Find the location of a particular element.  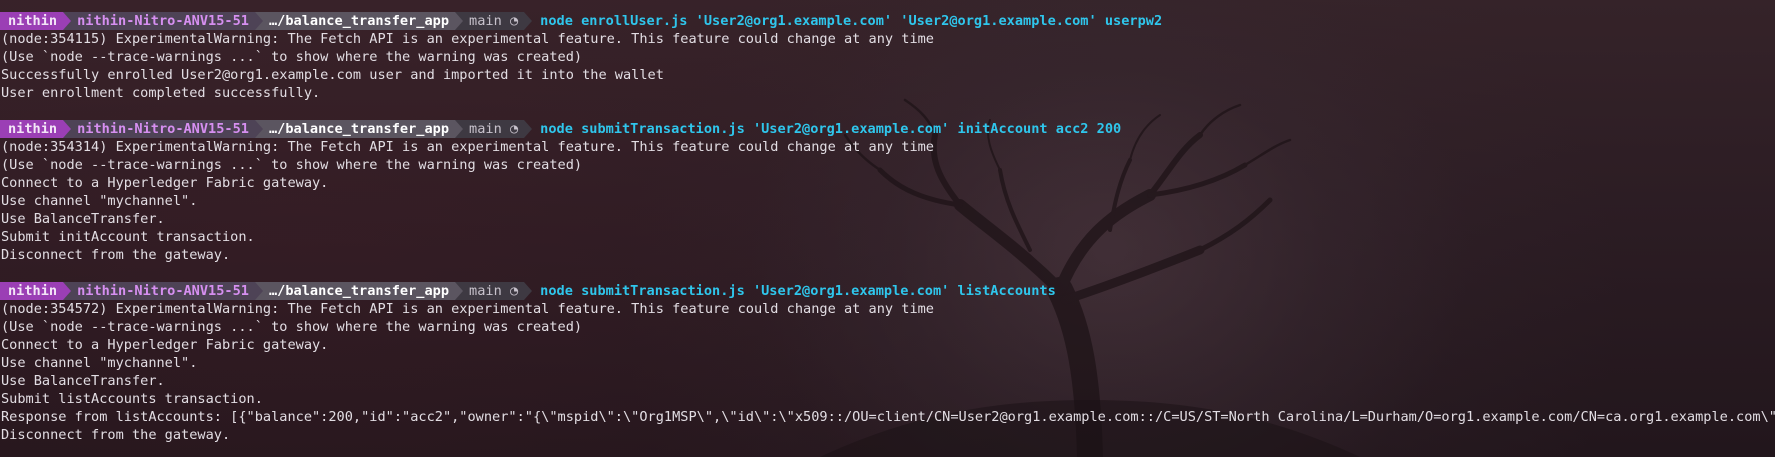

output-line: Submit initAccount transaction. is located at coordinates (128, 237).